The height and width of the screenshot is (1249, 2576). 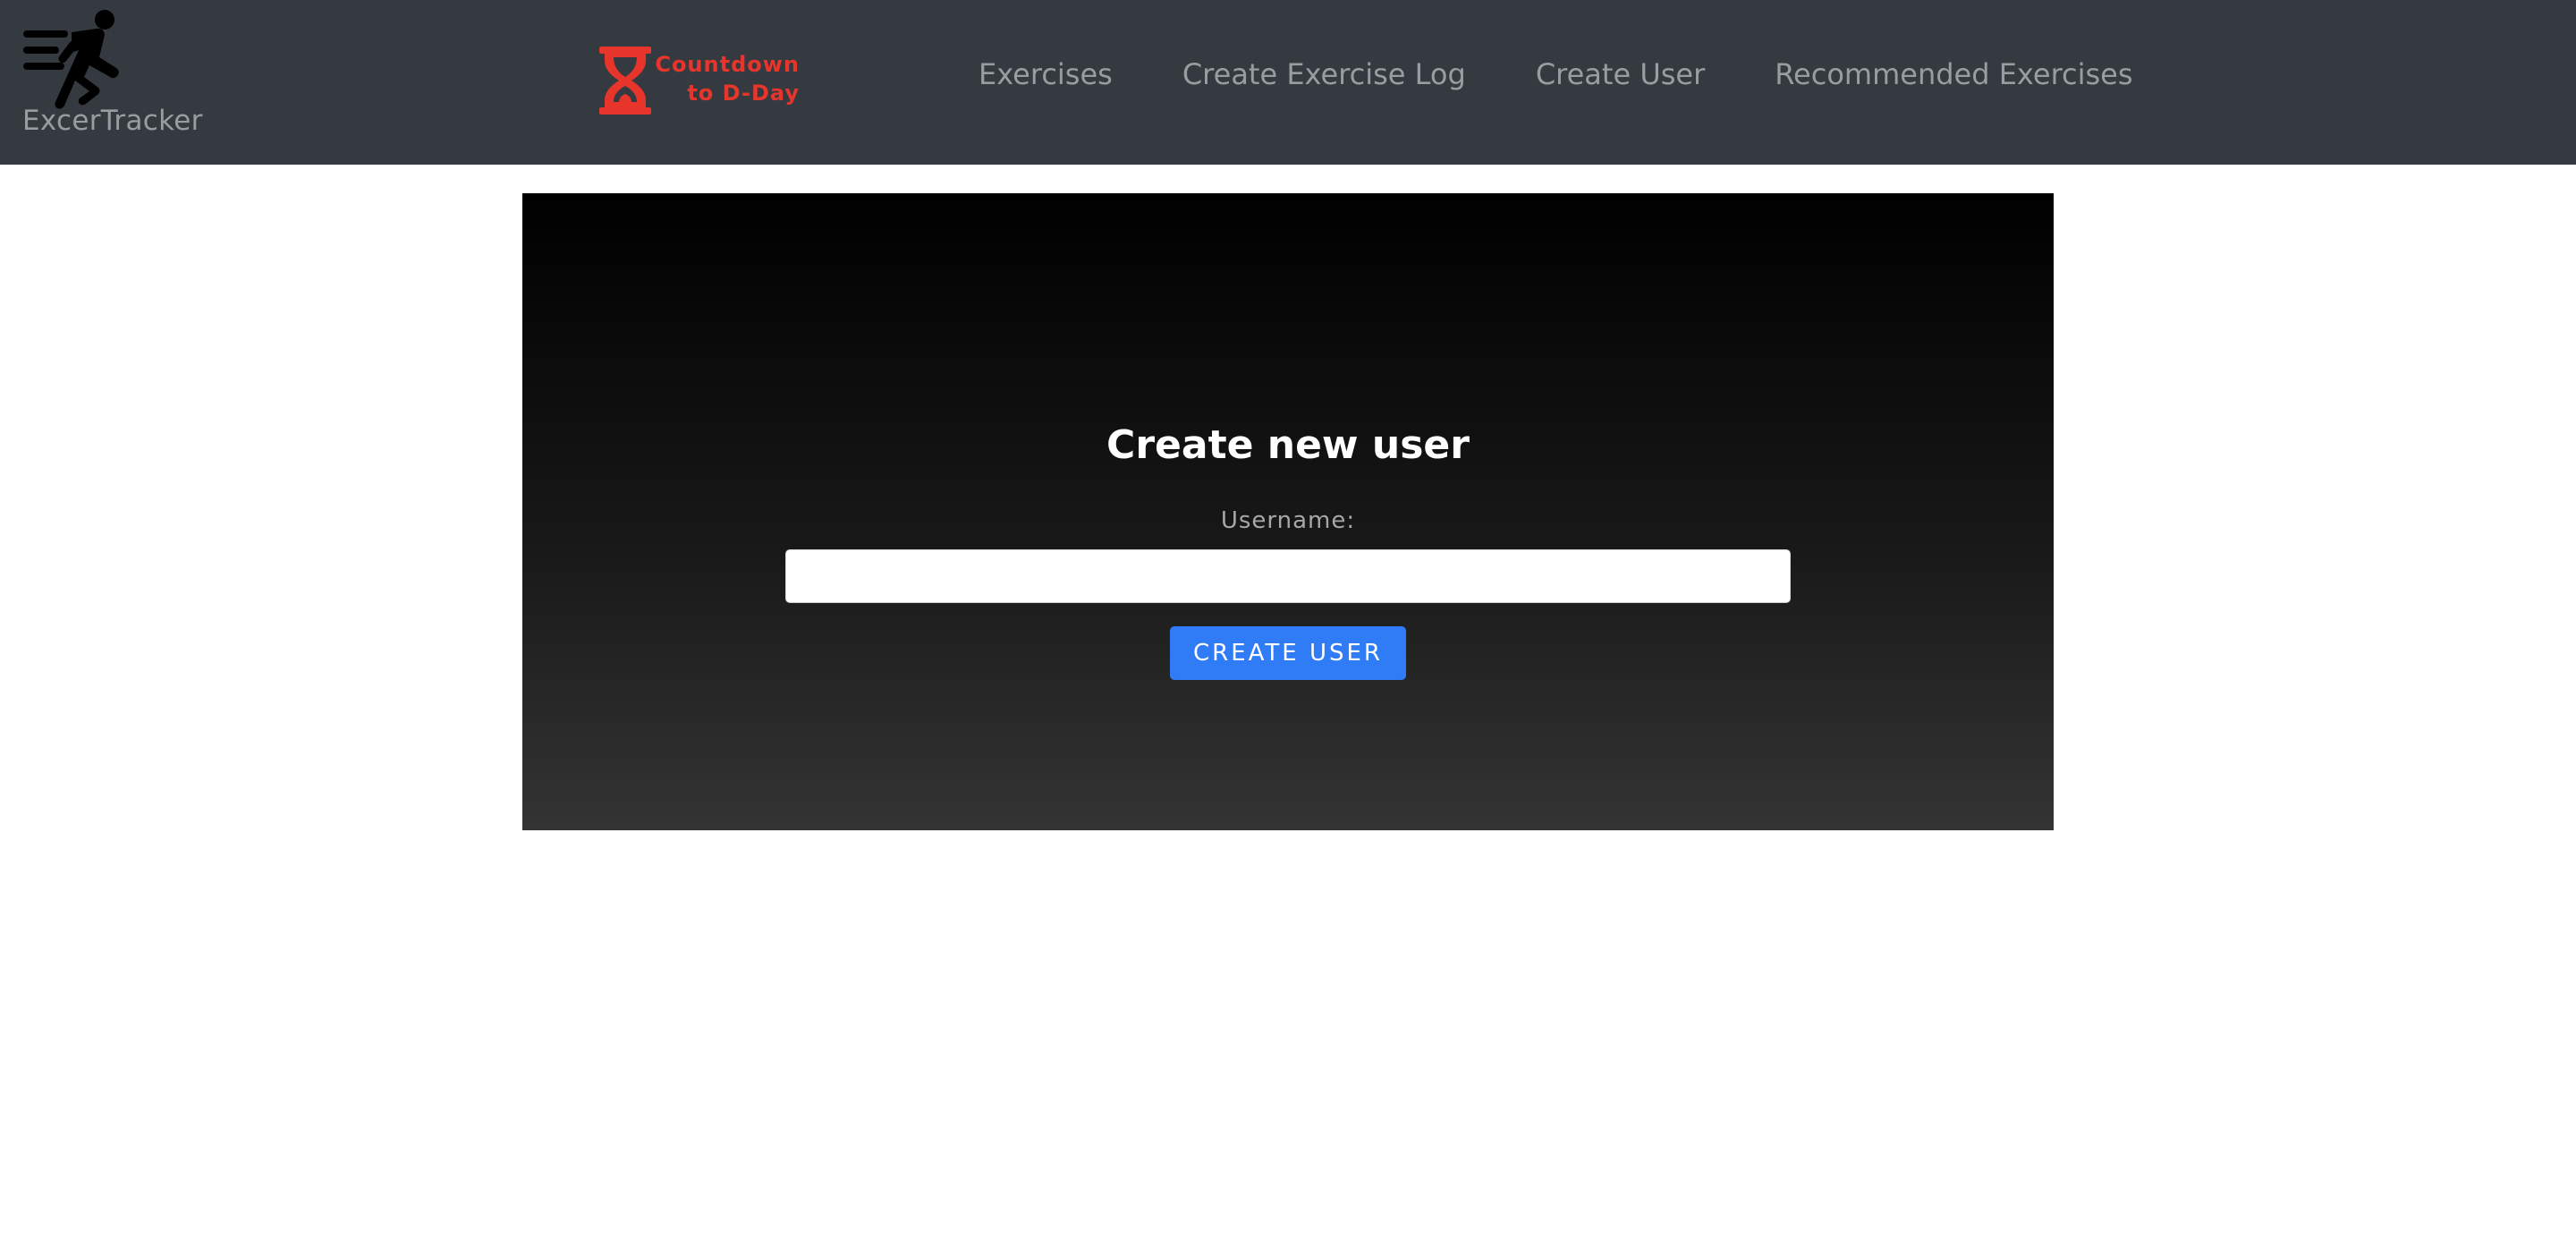 What do you see at coordinates (1288, 576) in the screenshot?
I see `username-input` at bounding box center [1288, 576].